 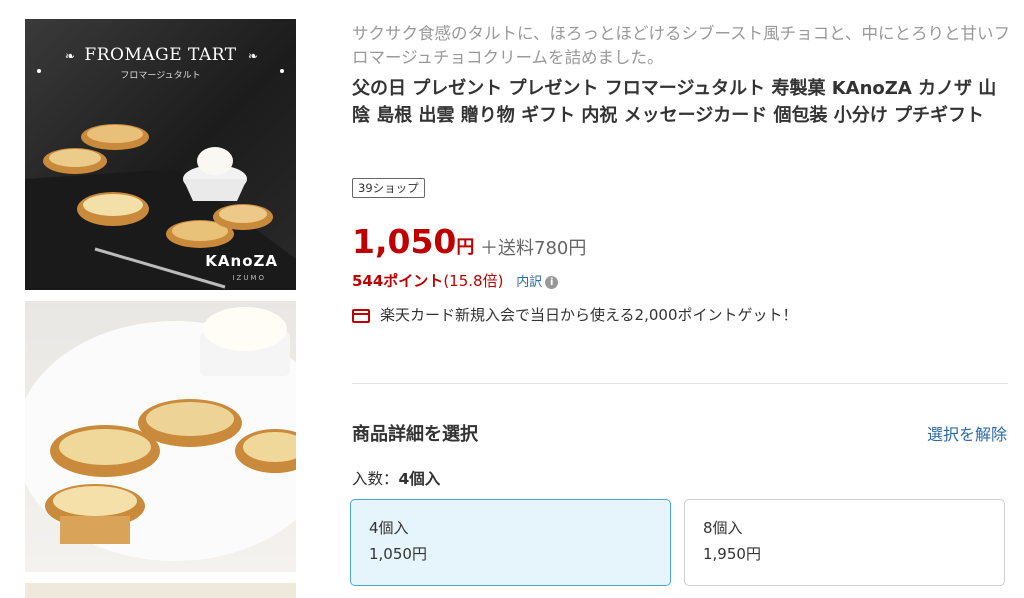 I want to click on price-value: 1,050, so click(x=404, y=241).